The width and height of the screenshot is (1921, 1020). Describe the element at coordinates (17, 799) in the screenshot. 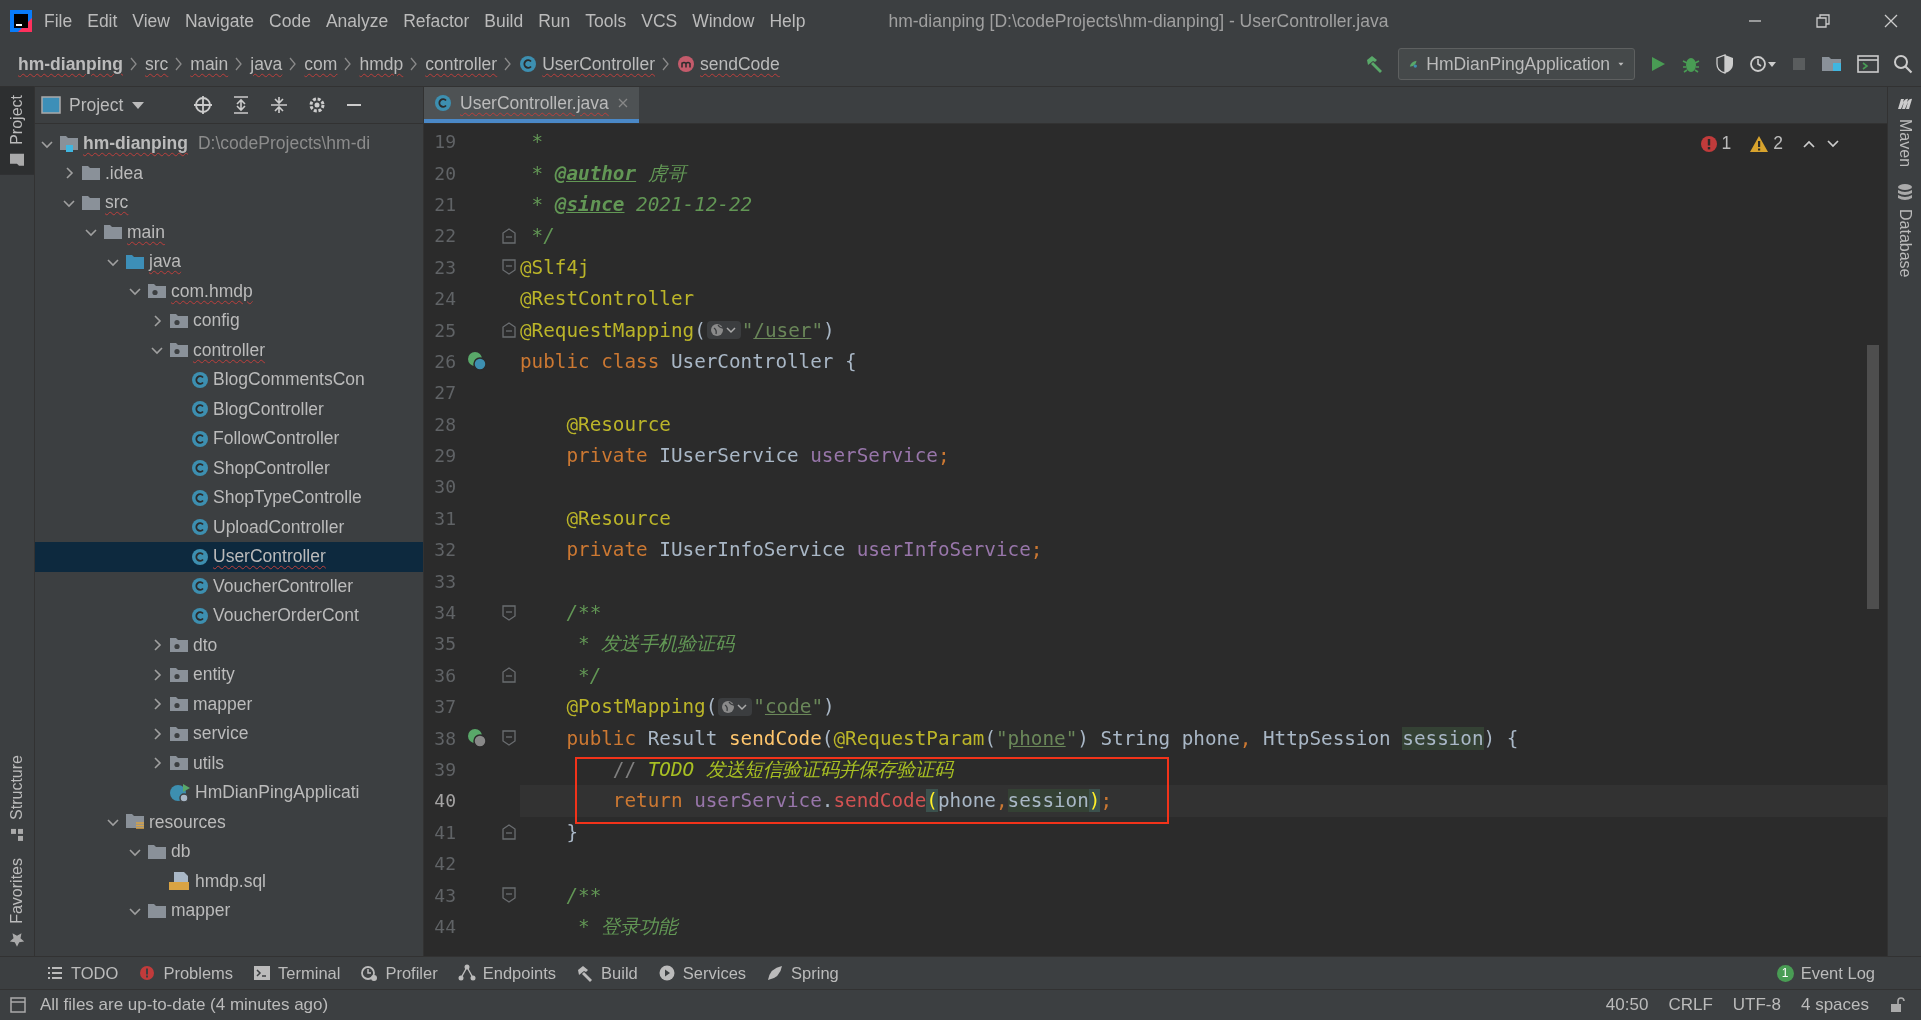

I see `tool-window-tab: Structure` at that location.